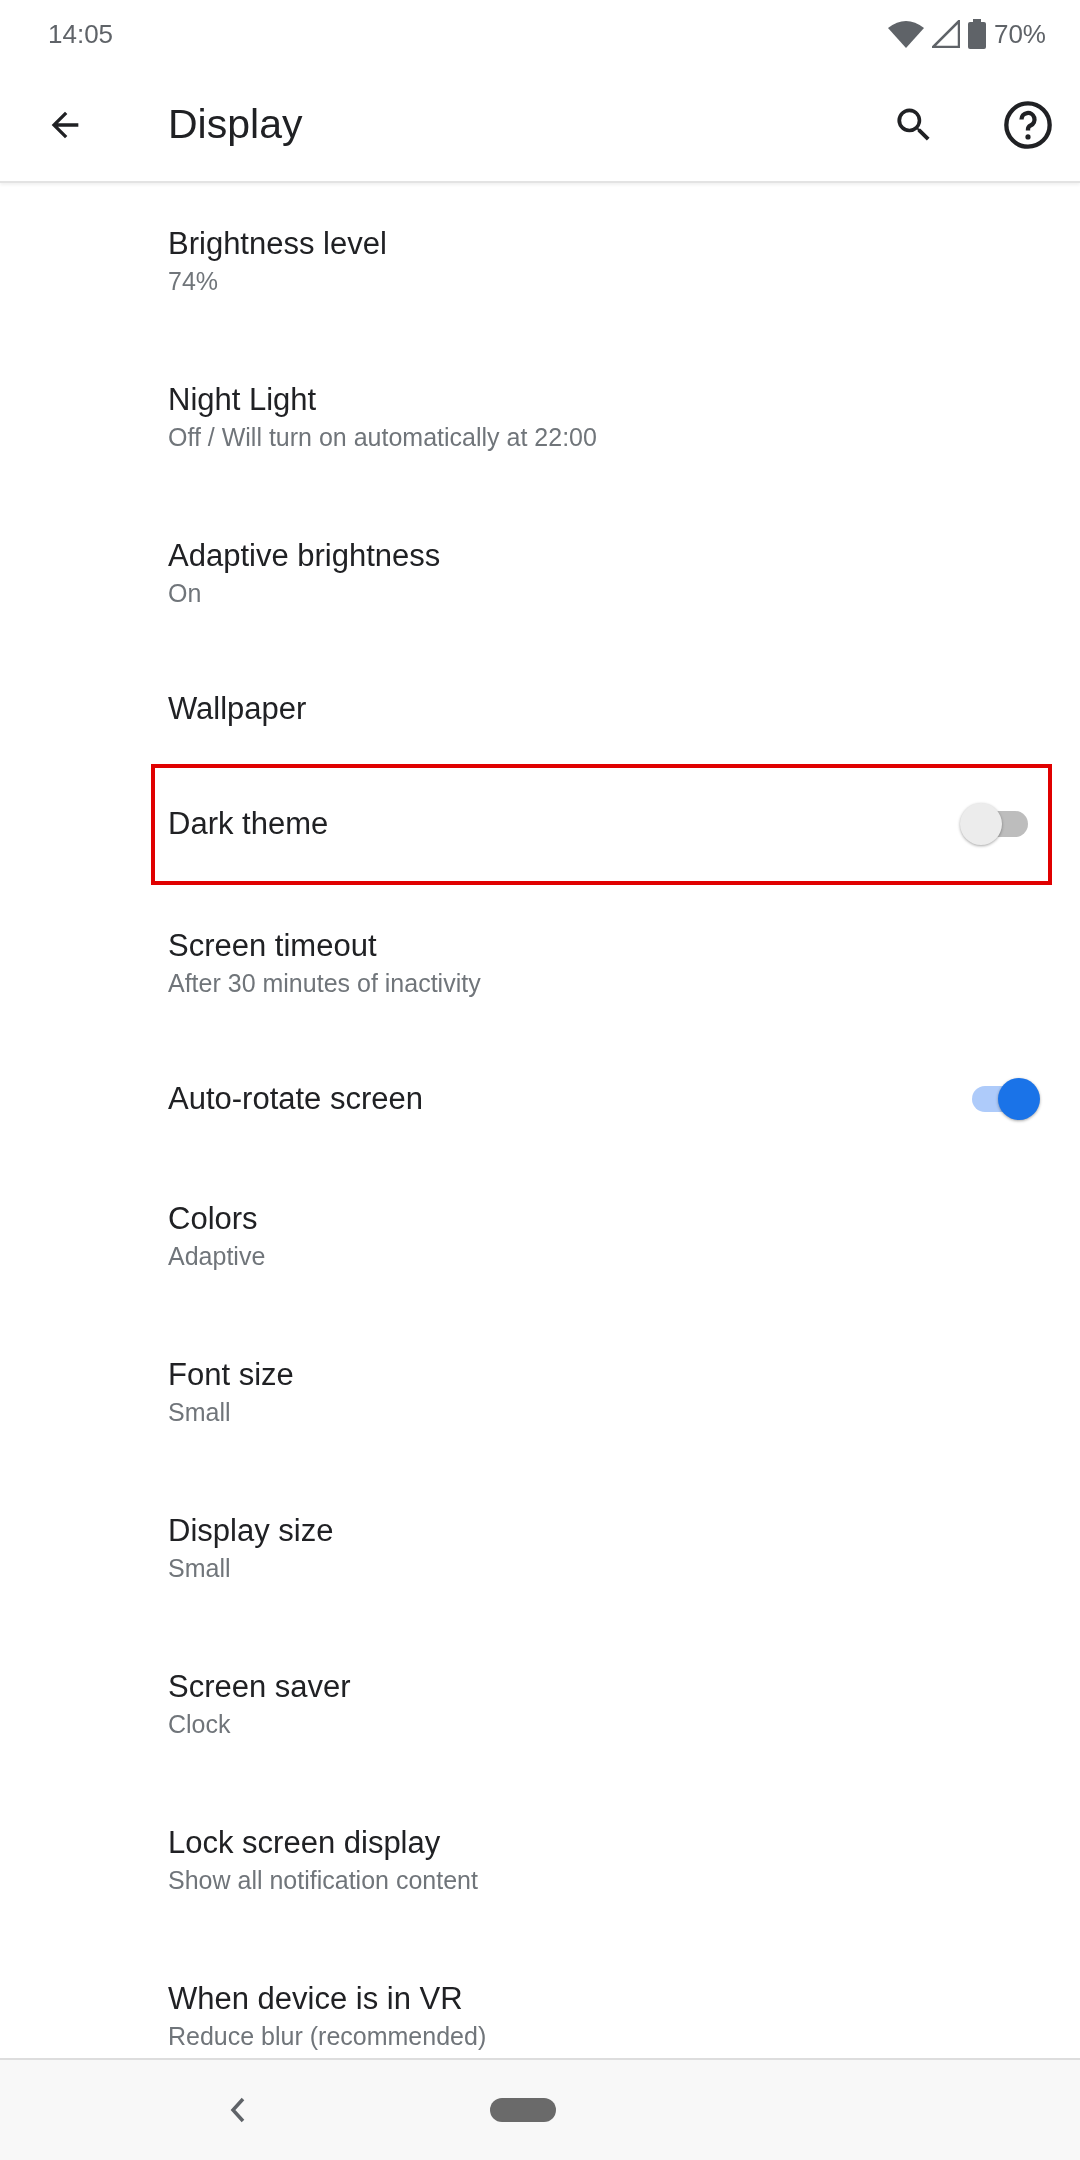  I want to click on setting-summary: Reduce blur (recommended), so click(327, 2036).